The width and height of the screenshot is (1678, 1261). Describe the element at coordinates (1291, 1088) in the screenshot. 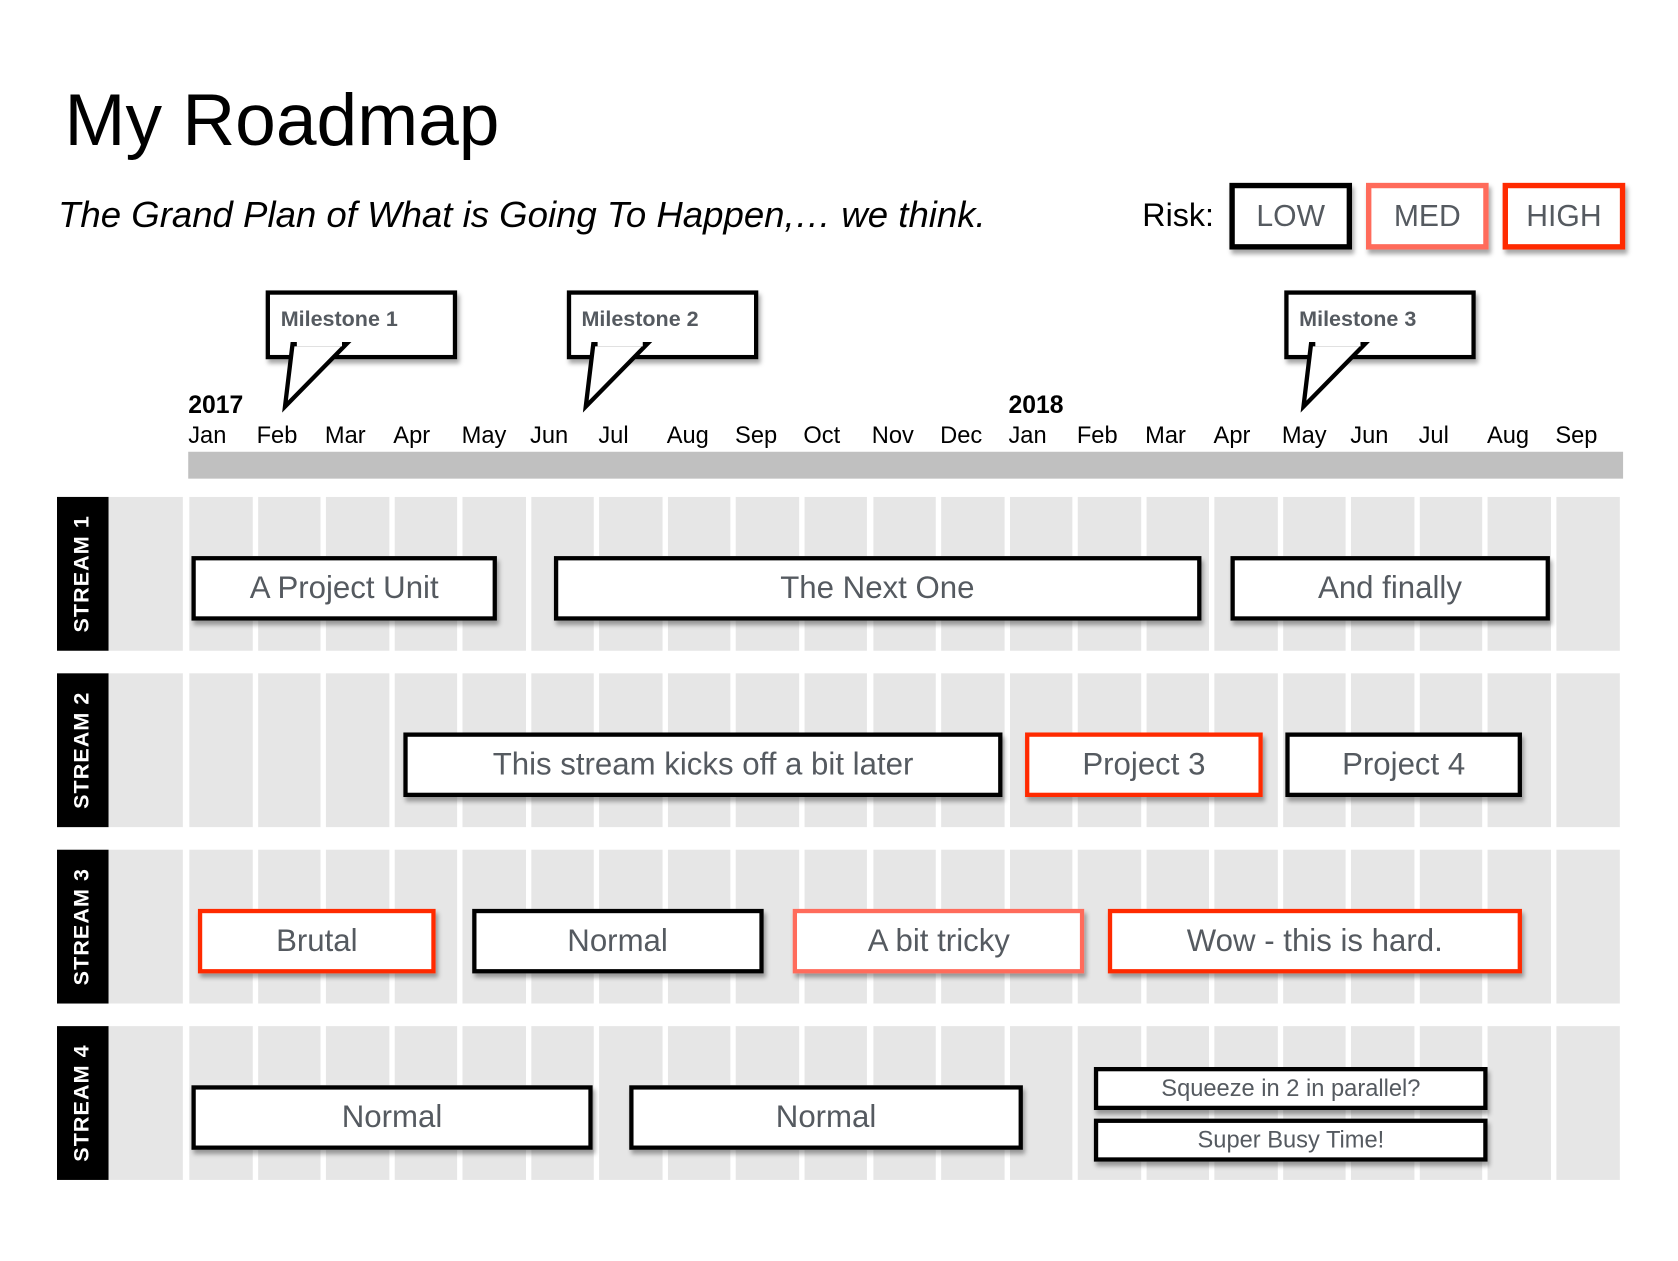

I see `task-bar: Squeeze in 2 in parallel?` at that location.